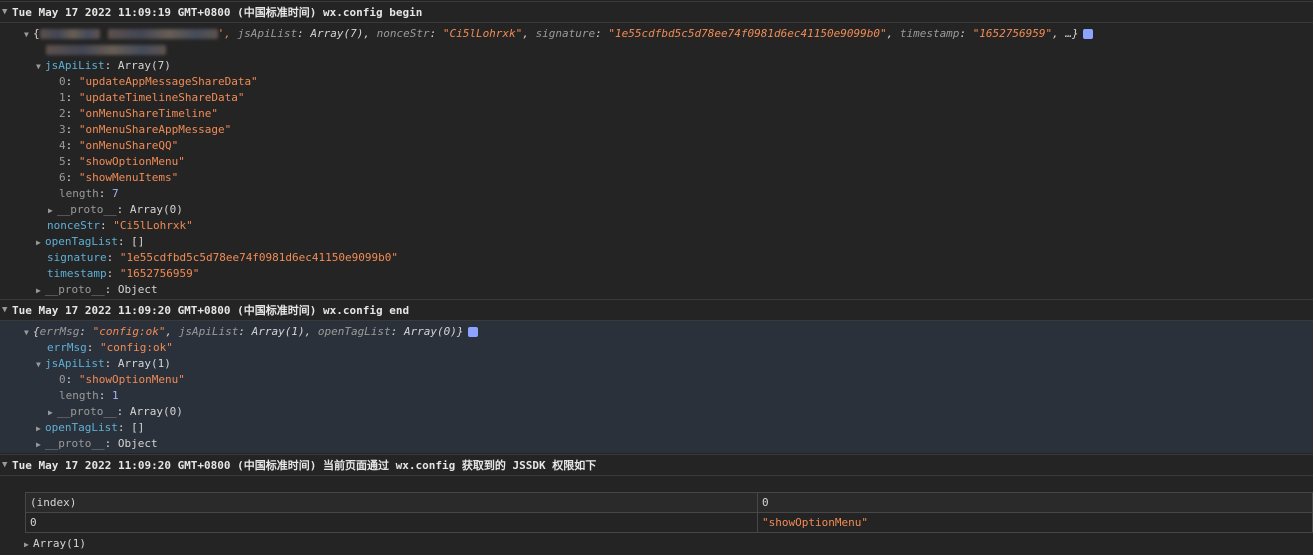  Describe the element at coordinates (89, 395) in the screenshot. I see `array-length: length: 1` at that location.